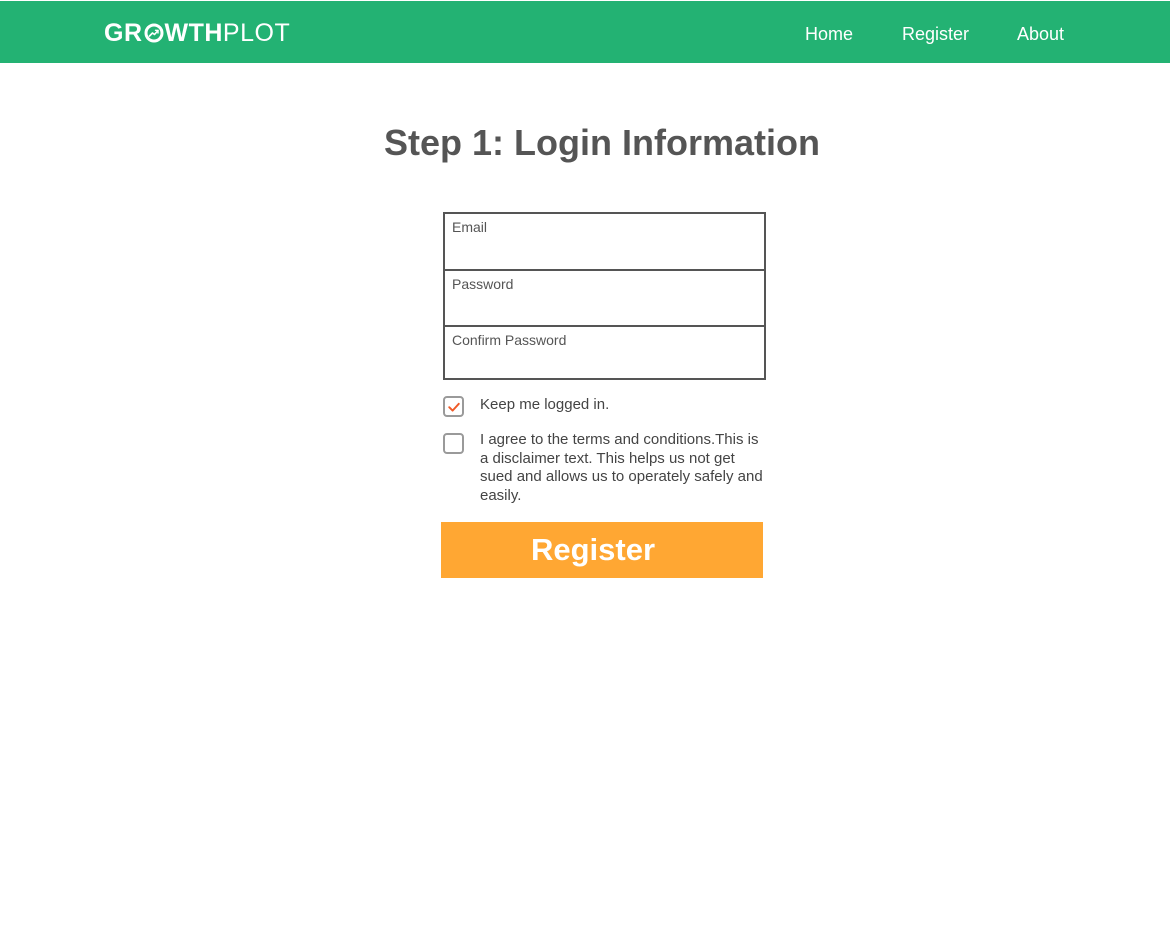 This screenshot has height=938, width=1170. I want to click on logo-text-plot: PLOT, so click(256, 32).